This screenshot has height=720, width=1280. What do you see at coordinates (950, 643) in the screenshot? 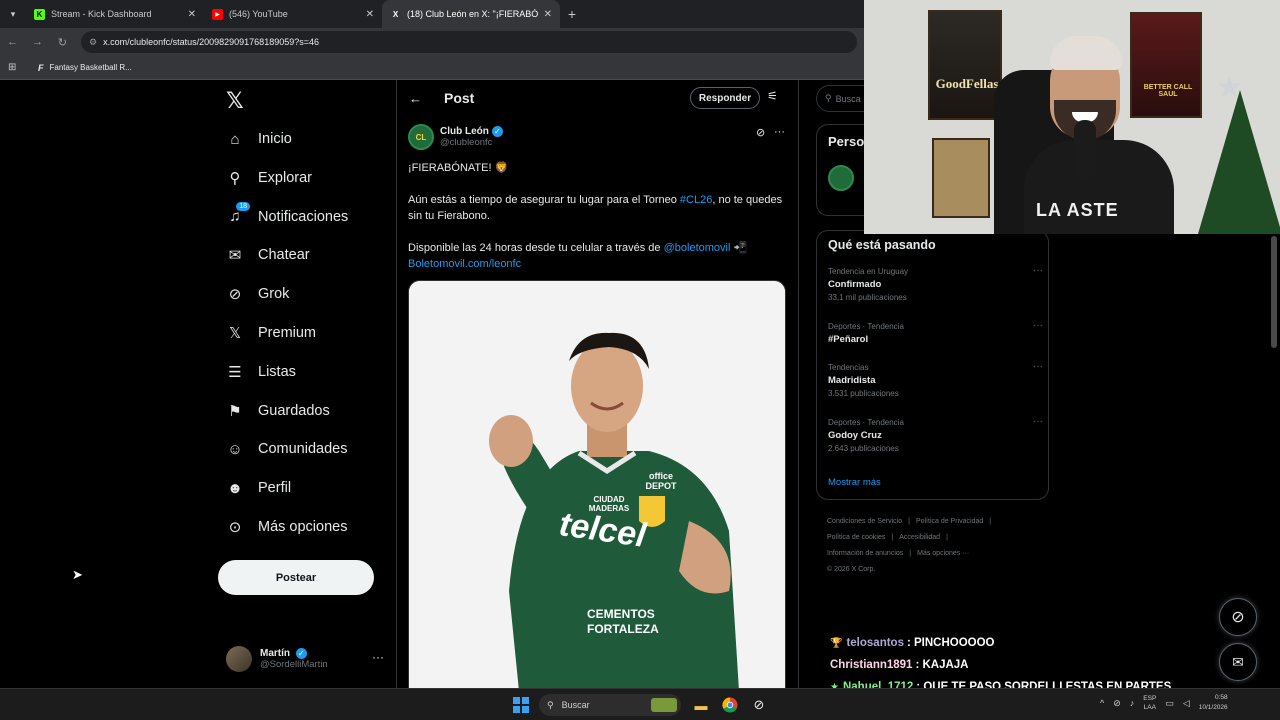
I see `chat-text: : PINCHOOOOO` at bounding box center [950, 643].